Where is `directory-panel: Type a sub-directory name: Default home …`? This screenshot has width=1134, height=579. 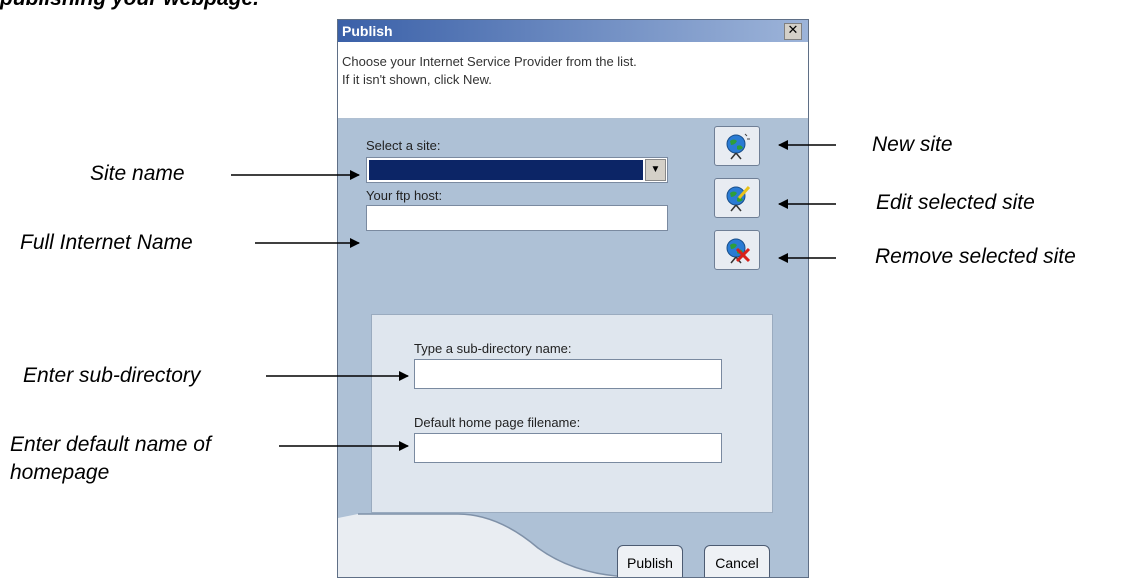
directory-panel: Type a sub-directory name: Default home … is located at coordinates (572, 413).